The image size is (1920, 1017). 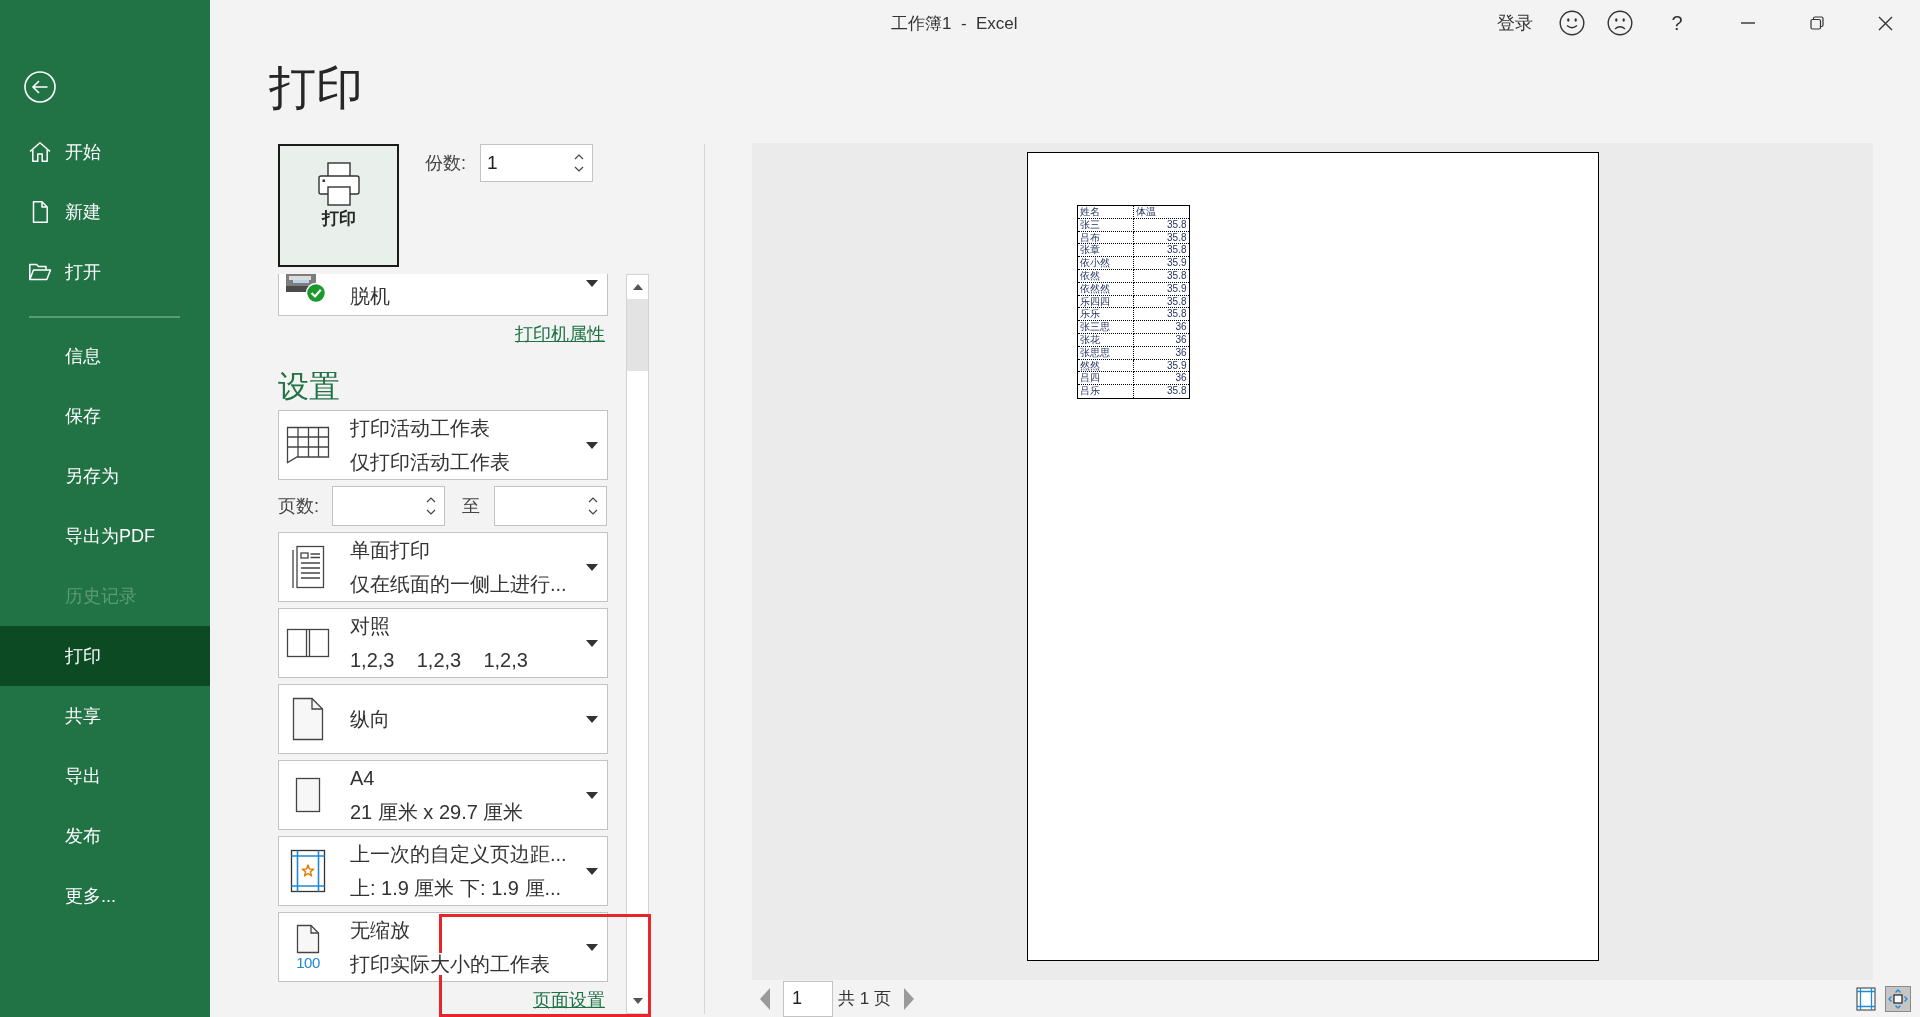 I want to click on nav-item: 开始, so click(x=105, y=152).